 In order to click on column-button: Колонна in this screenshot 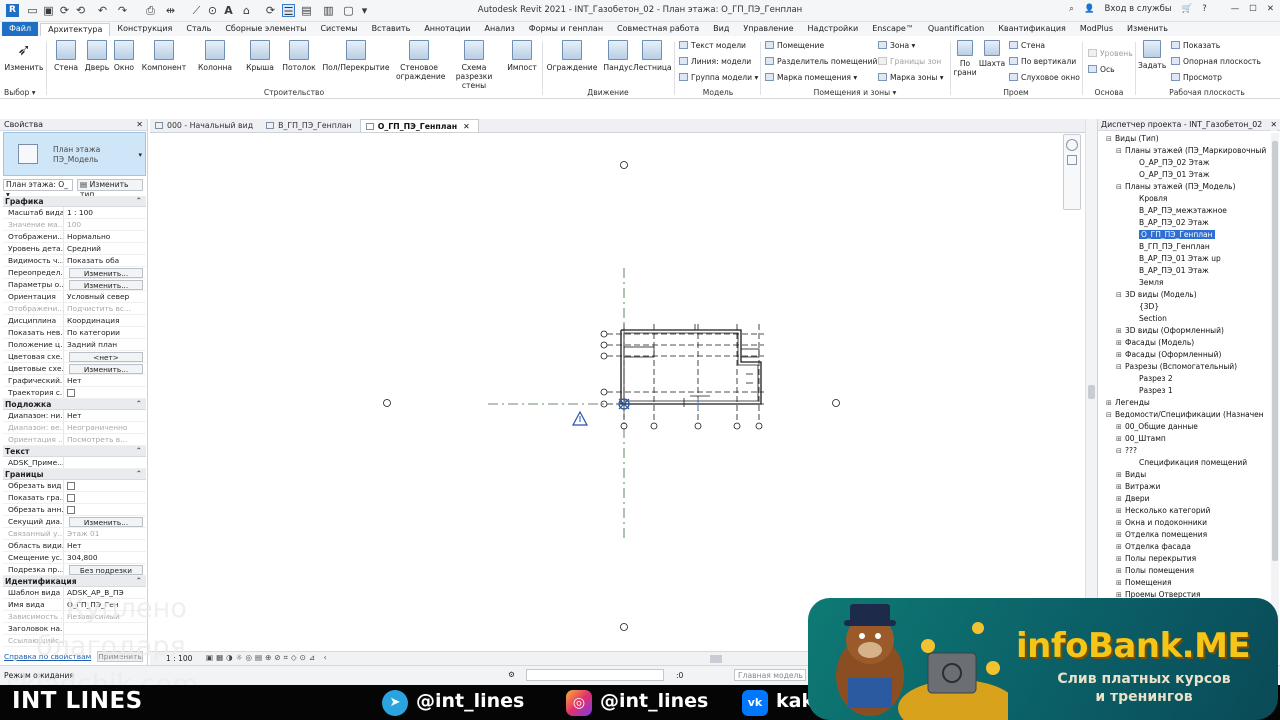, I will do `click(215, 56)`.